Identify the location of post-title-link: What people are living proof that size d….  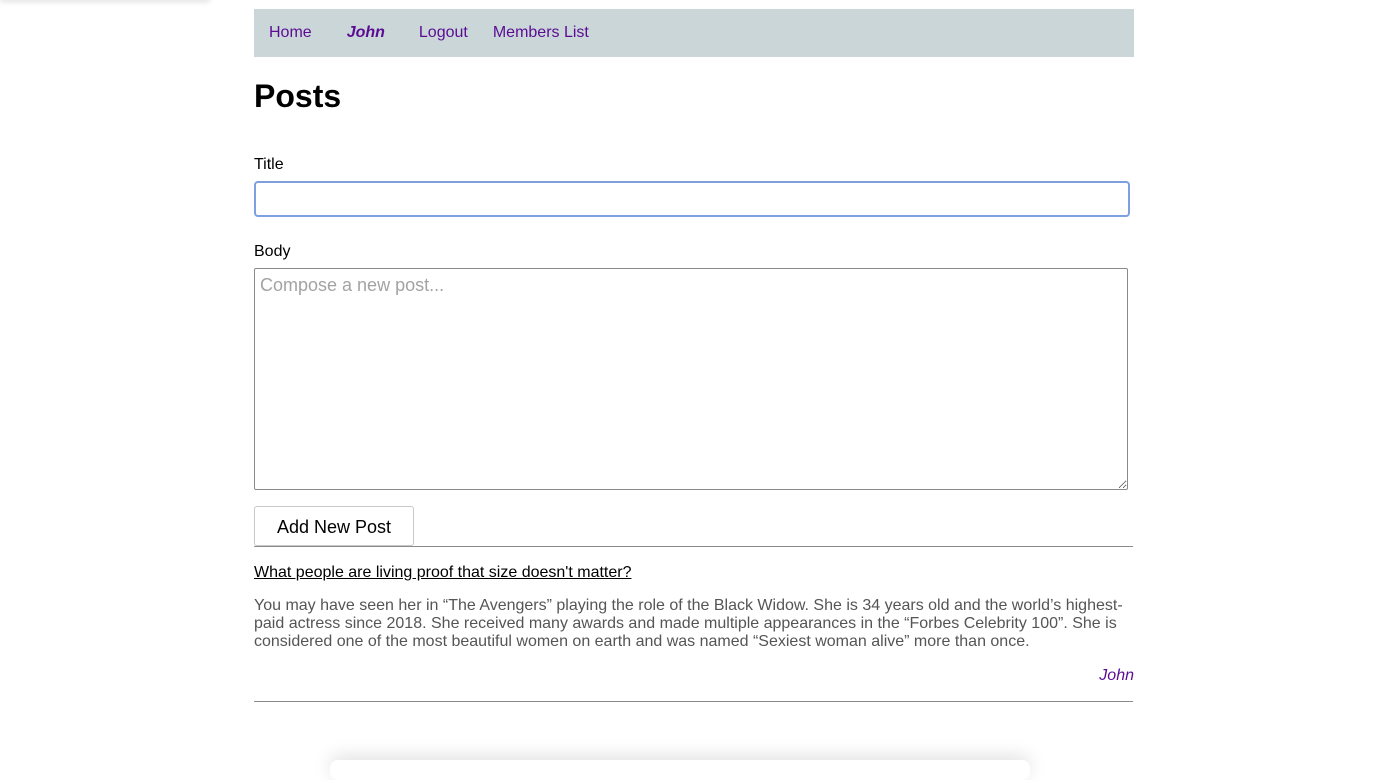
(442, 573).